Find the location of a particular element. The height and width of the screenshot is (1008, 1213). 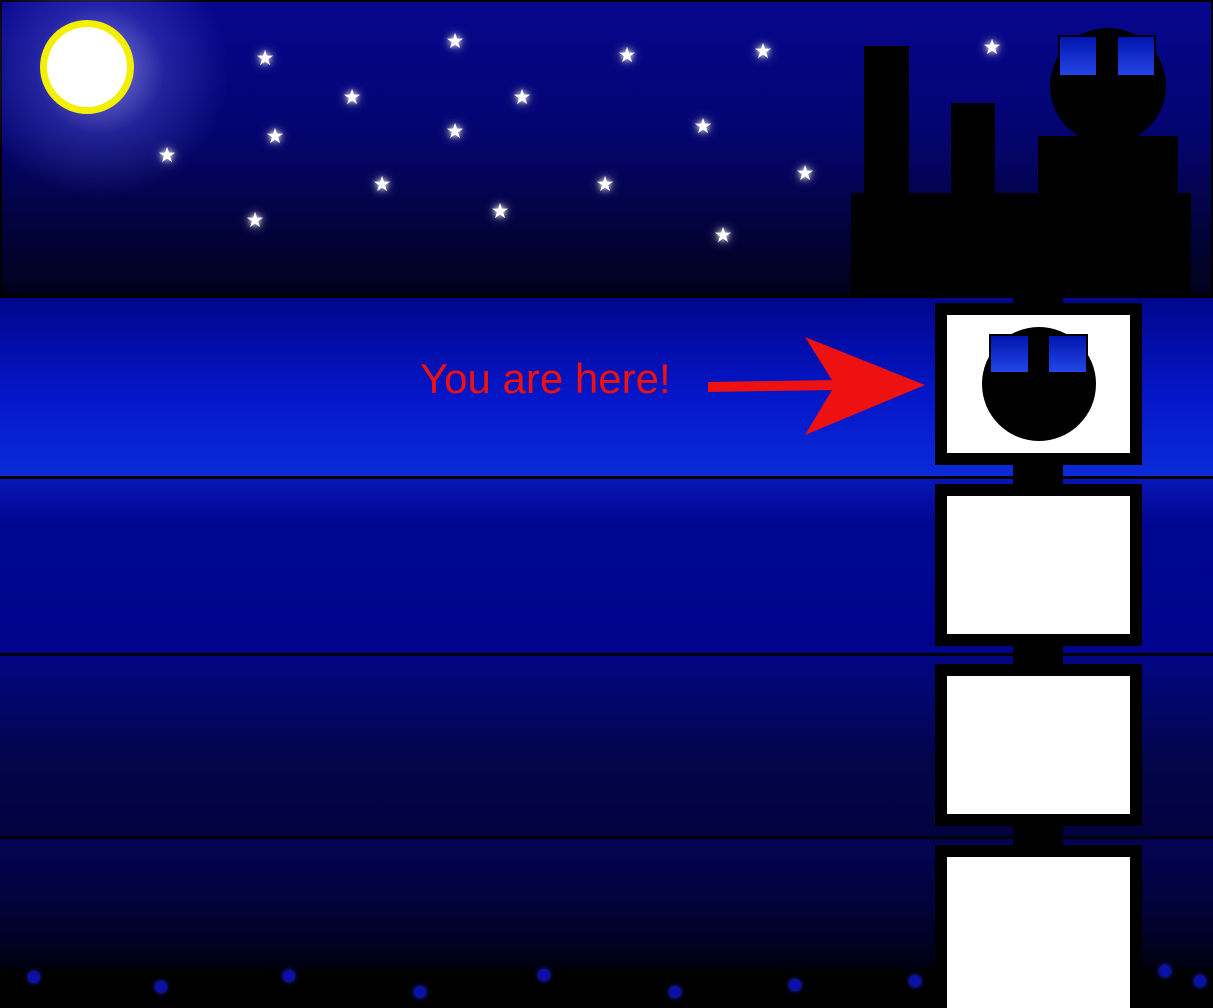

you-are-here-label: You are here! is located at coordinates (545, 378).